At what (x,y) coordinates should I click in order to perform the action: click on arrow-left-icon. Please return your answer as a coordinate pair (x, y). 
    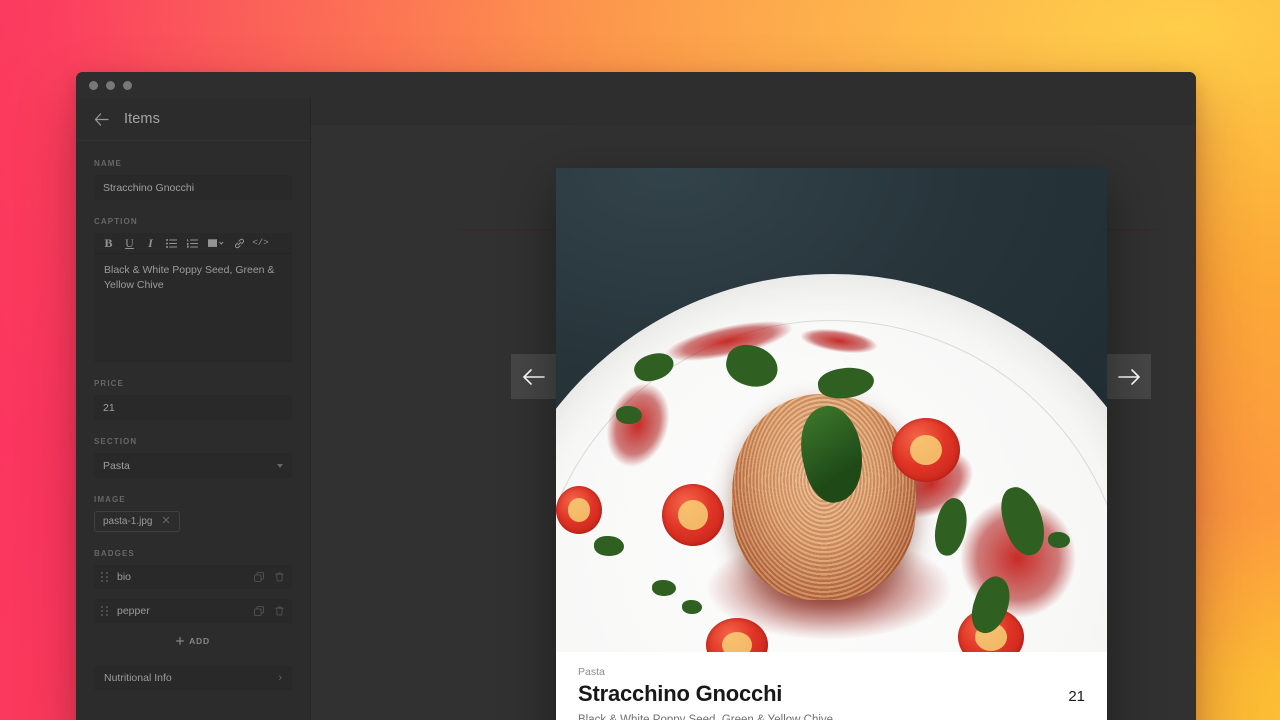
    Looking at the image, I should click on (533, 376).